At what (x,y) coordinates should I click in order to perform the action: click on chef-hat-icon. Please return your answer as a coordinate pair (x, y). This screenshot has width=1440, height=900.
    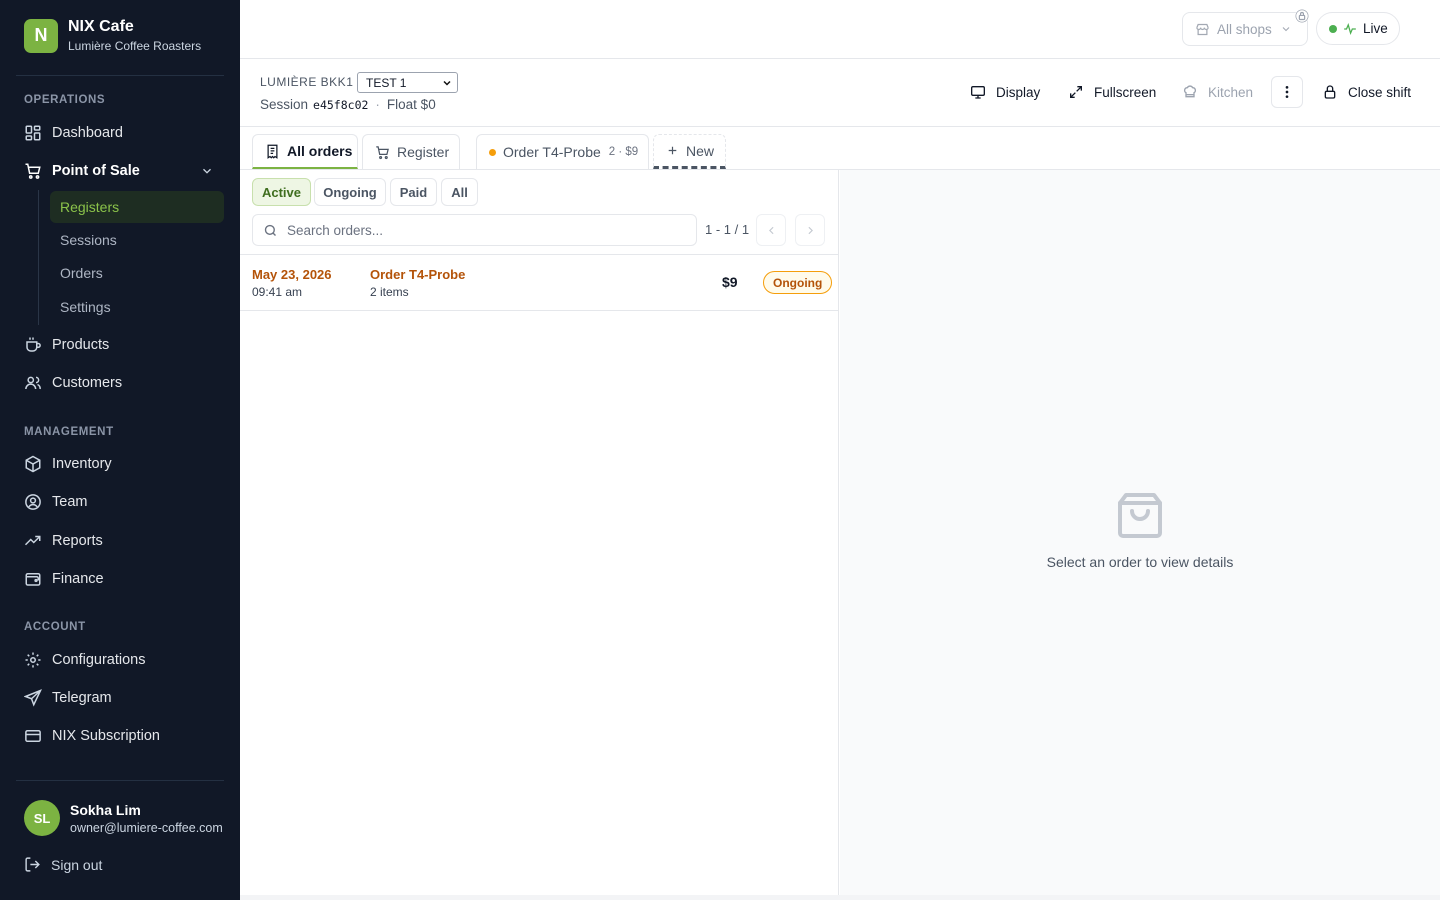
    Looking at the image, I should click on (1190, 91).